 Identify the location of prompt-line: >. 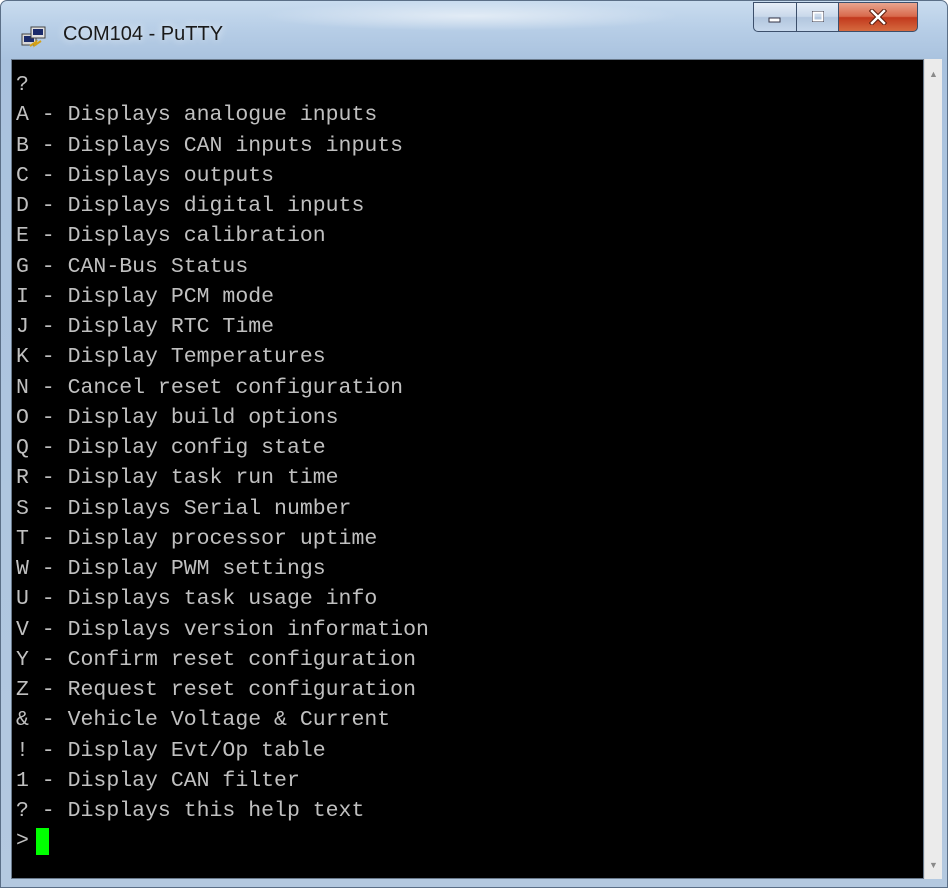
(469, 841).